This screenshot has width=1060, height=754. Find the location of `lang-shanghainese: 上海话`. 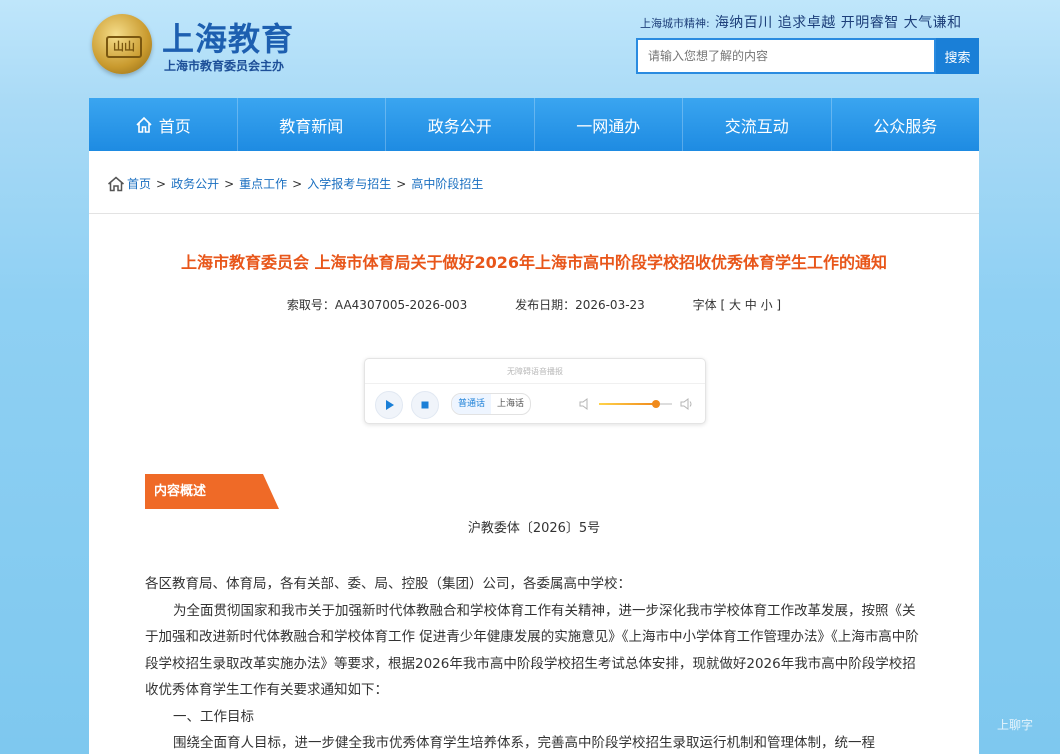

lang-shanghainese: 上海话 is located at coordinates (510, 404).